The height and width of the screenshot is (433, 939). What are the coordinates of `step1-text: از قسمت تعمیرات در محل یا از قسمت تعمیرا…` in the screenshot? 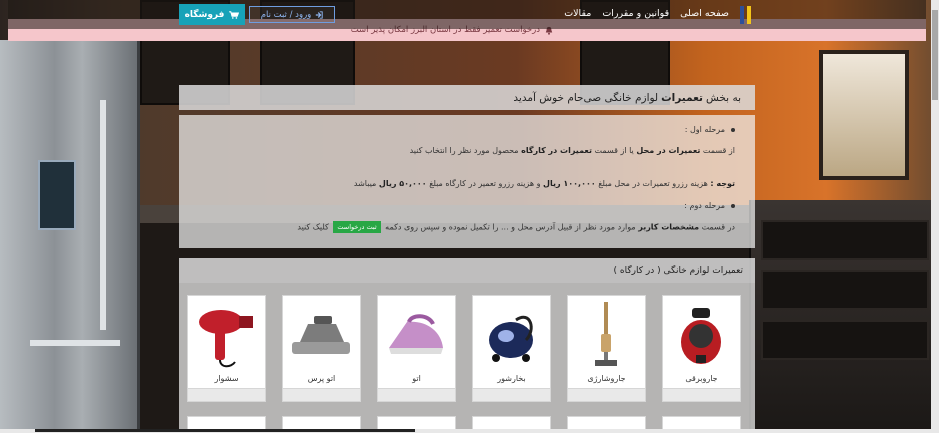 It's located at (572, 150).